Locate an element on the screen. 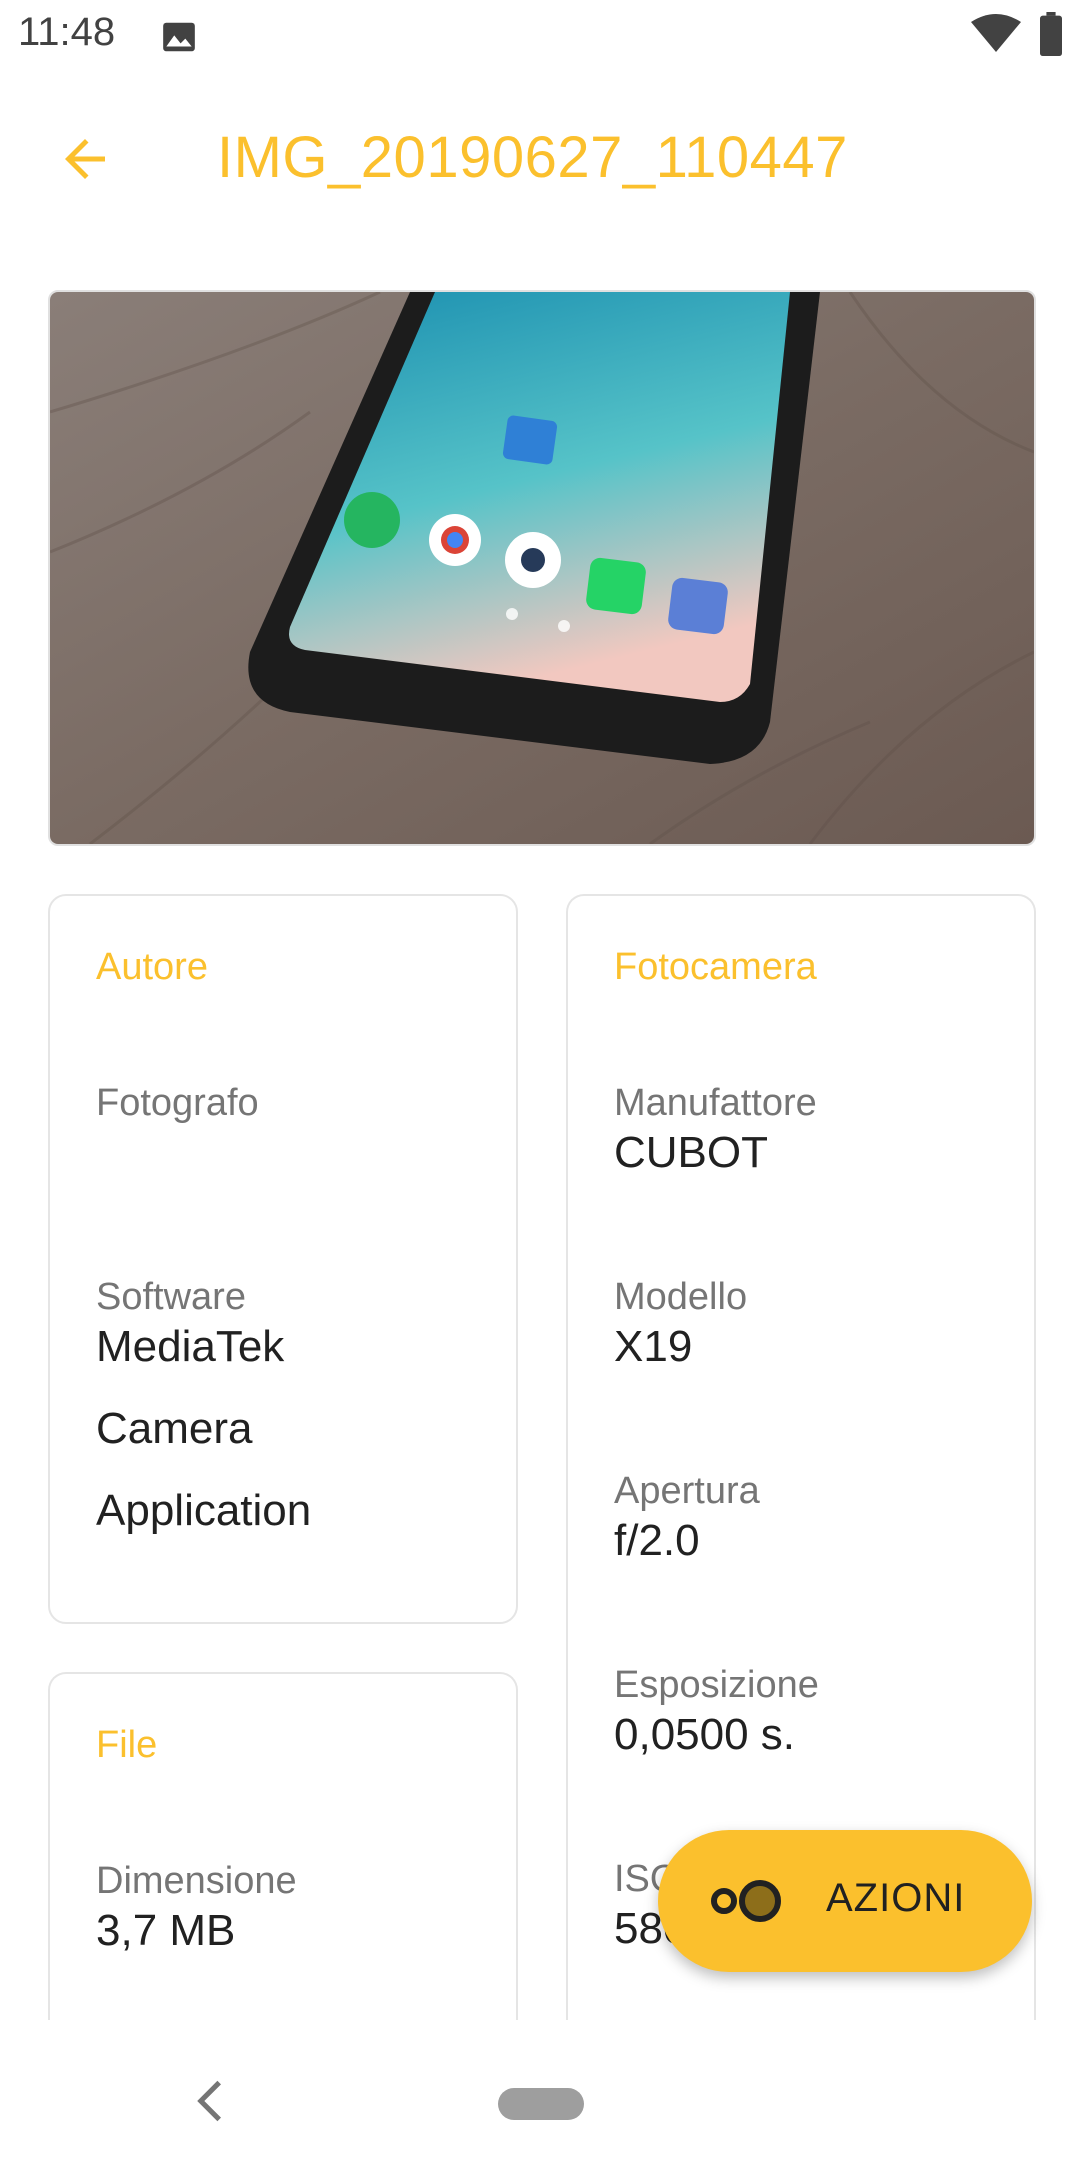 Image resolution: width=1080 pixels, height=2160 pixels. file-size-value: 3,7 MB is located at coordinates (166, 1930).